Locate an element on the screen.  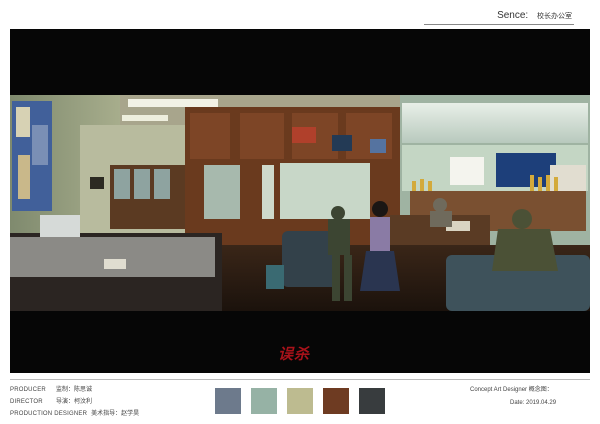
header-divider is located at coordinates (499, 24).